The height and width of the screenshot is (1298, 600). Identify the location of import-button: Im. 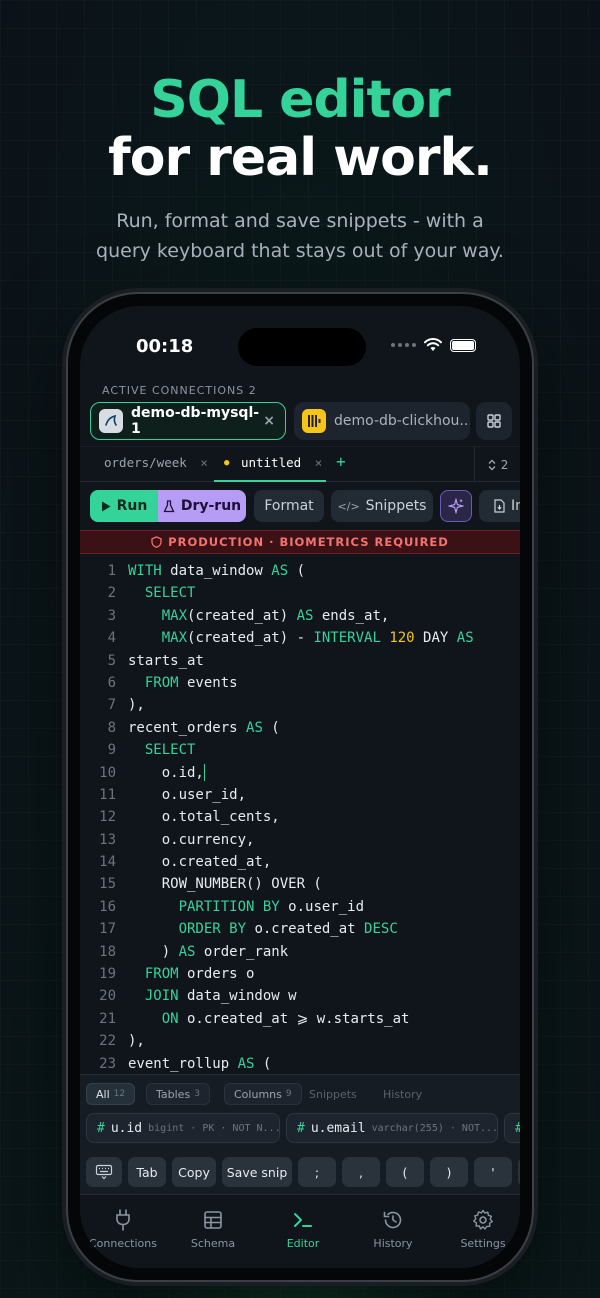
(499, 506).